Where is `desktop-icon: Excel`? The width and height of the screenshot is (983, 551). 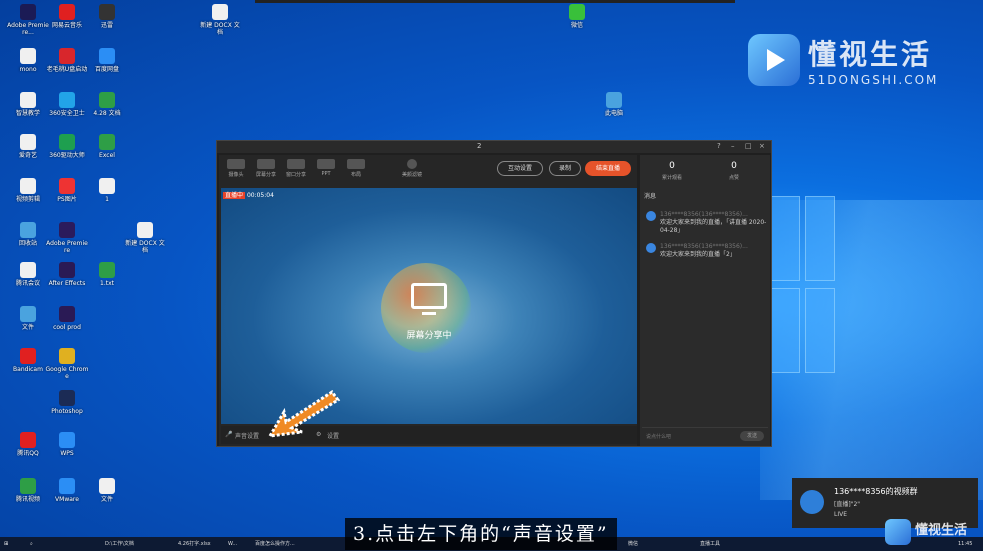 desktop-icon: Excel is located at coordinates (107, 146).